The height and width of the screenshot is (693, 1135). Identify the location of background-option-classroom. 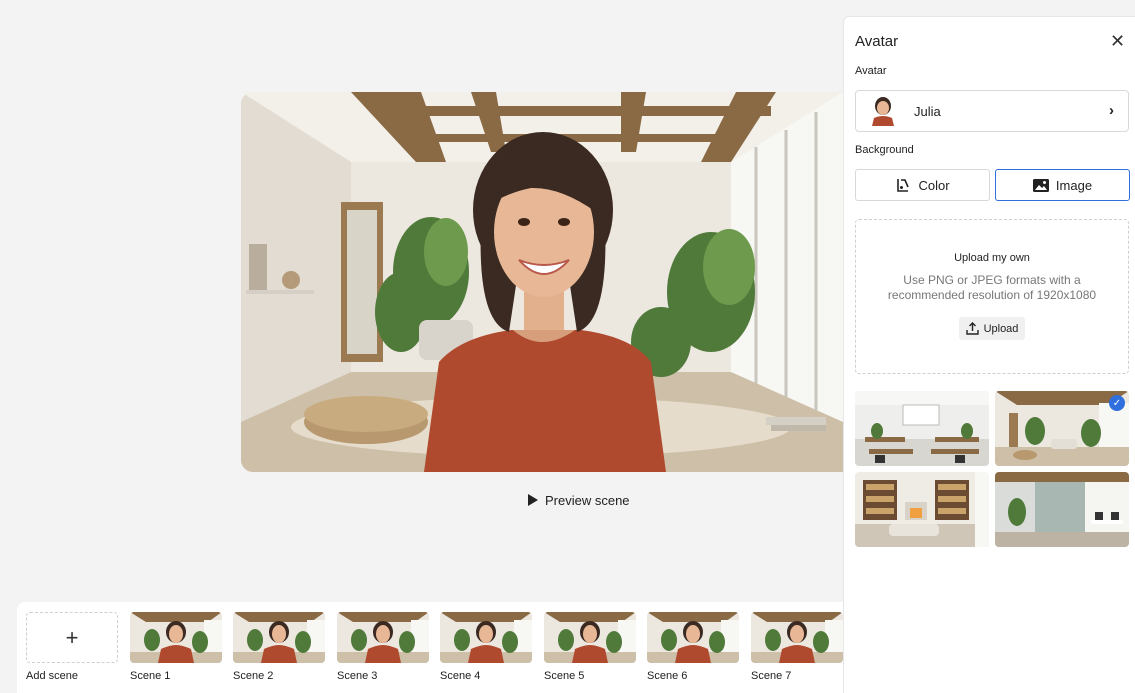
(922, 428).